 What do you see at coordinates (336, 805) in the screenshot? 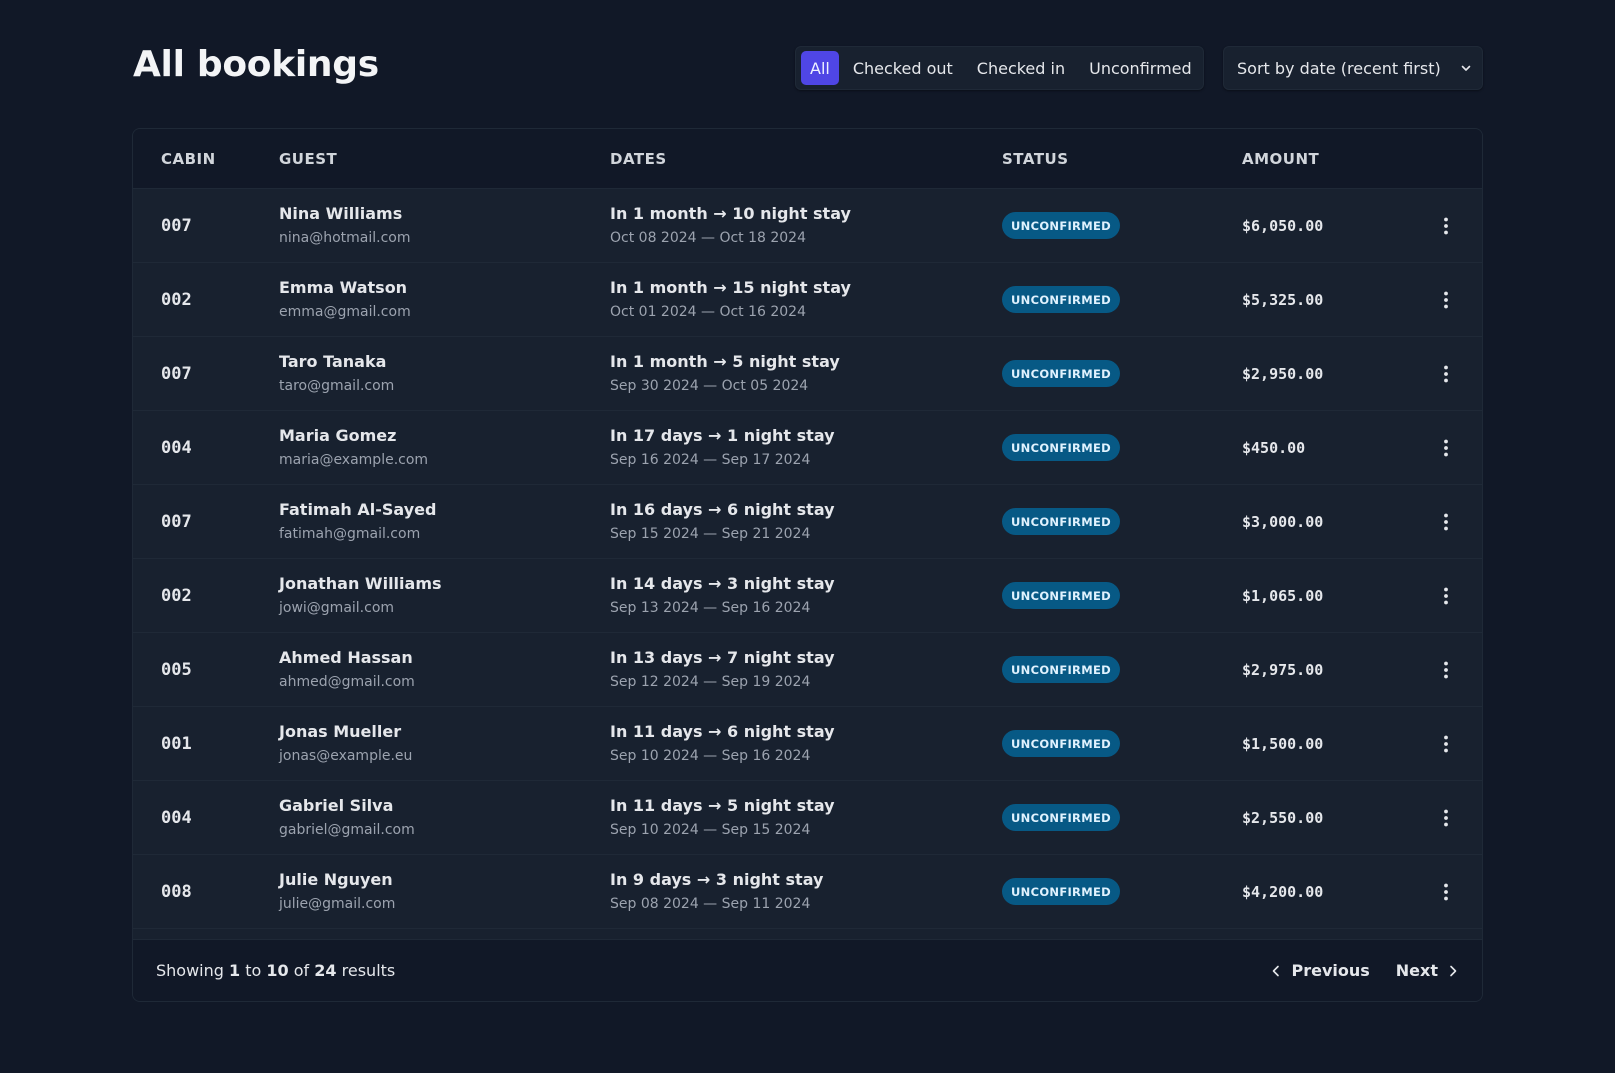
I see `guest-name: Gabriel Silva` at bounding box center [336, 805].